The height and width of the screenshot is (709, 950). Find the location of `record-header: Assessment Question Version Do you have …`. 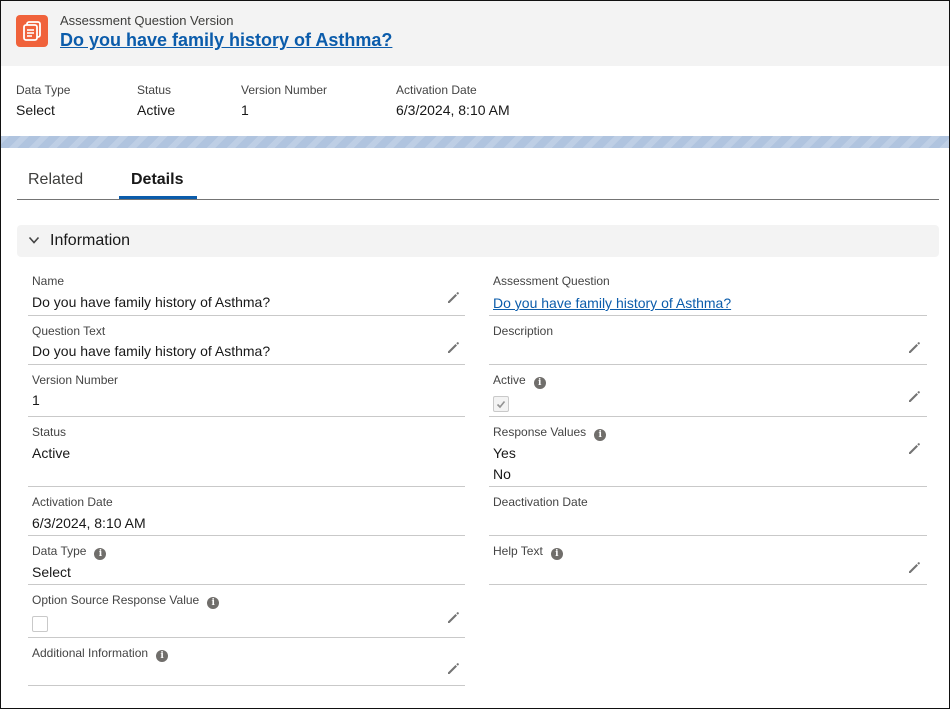

record-header: Assessment Question Version Do you have … is located at coordinates (475, 33).